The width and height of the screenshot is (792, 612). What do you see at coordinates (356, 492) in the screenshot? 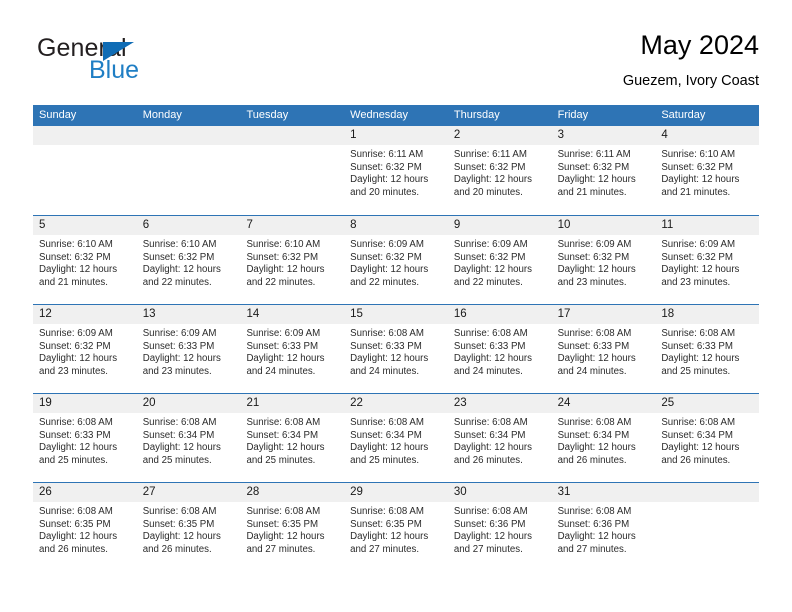
I see `day-number: 29` at bounding box center [356, 492].